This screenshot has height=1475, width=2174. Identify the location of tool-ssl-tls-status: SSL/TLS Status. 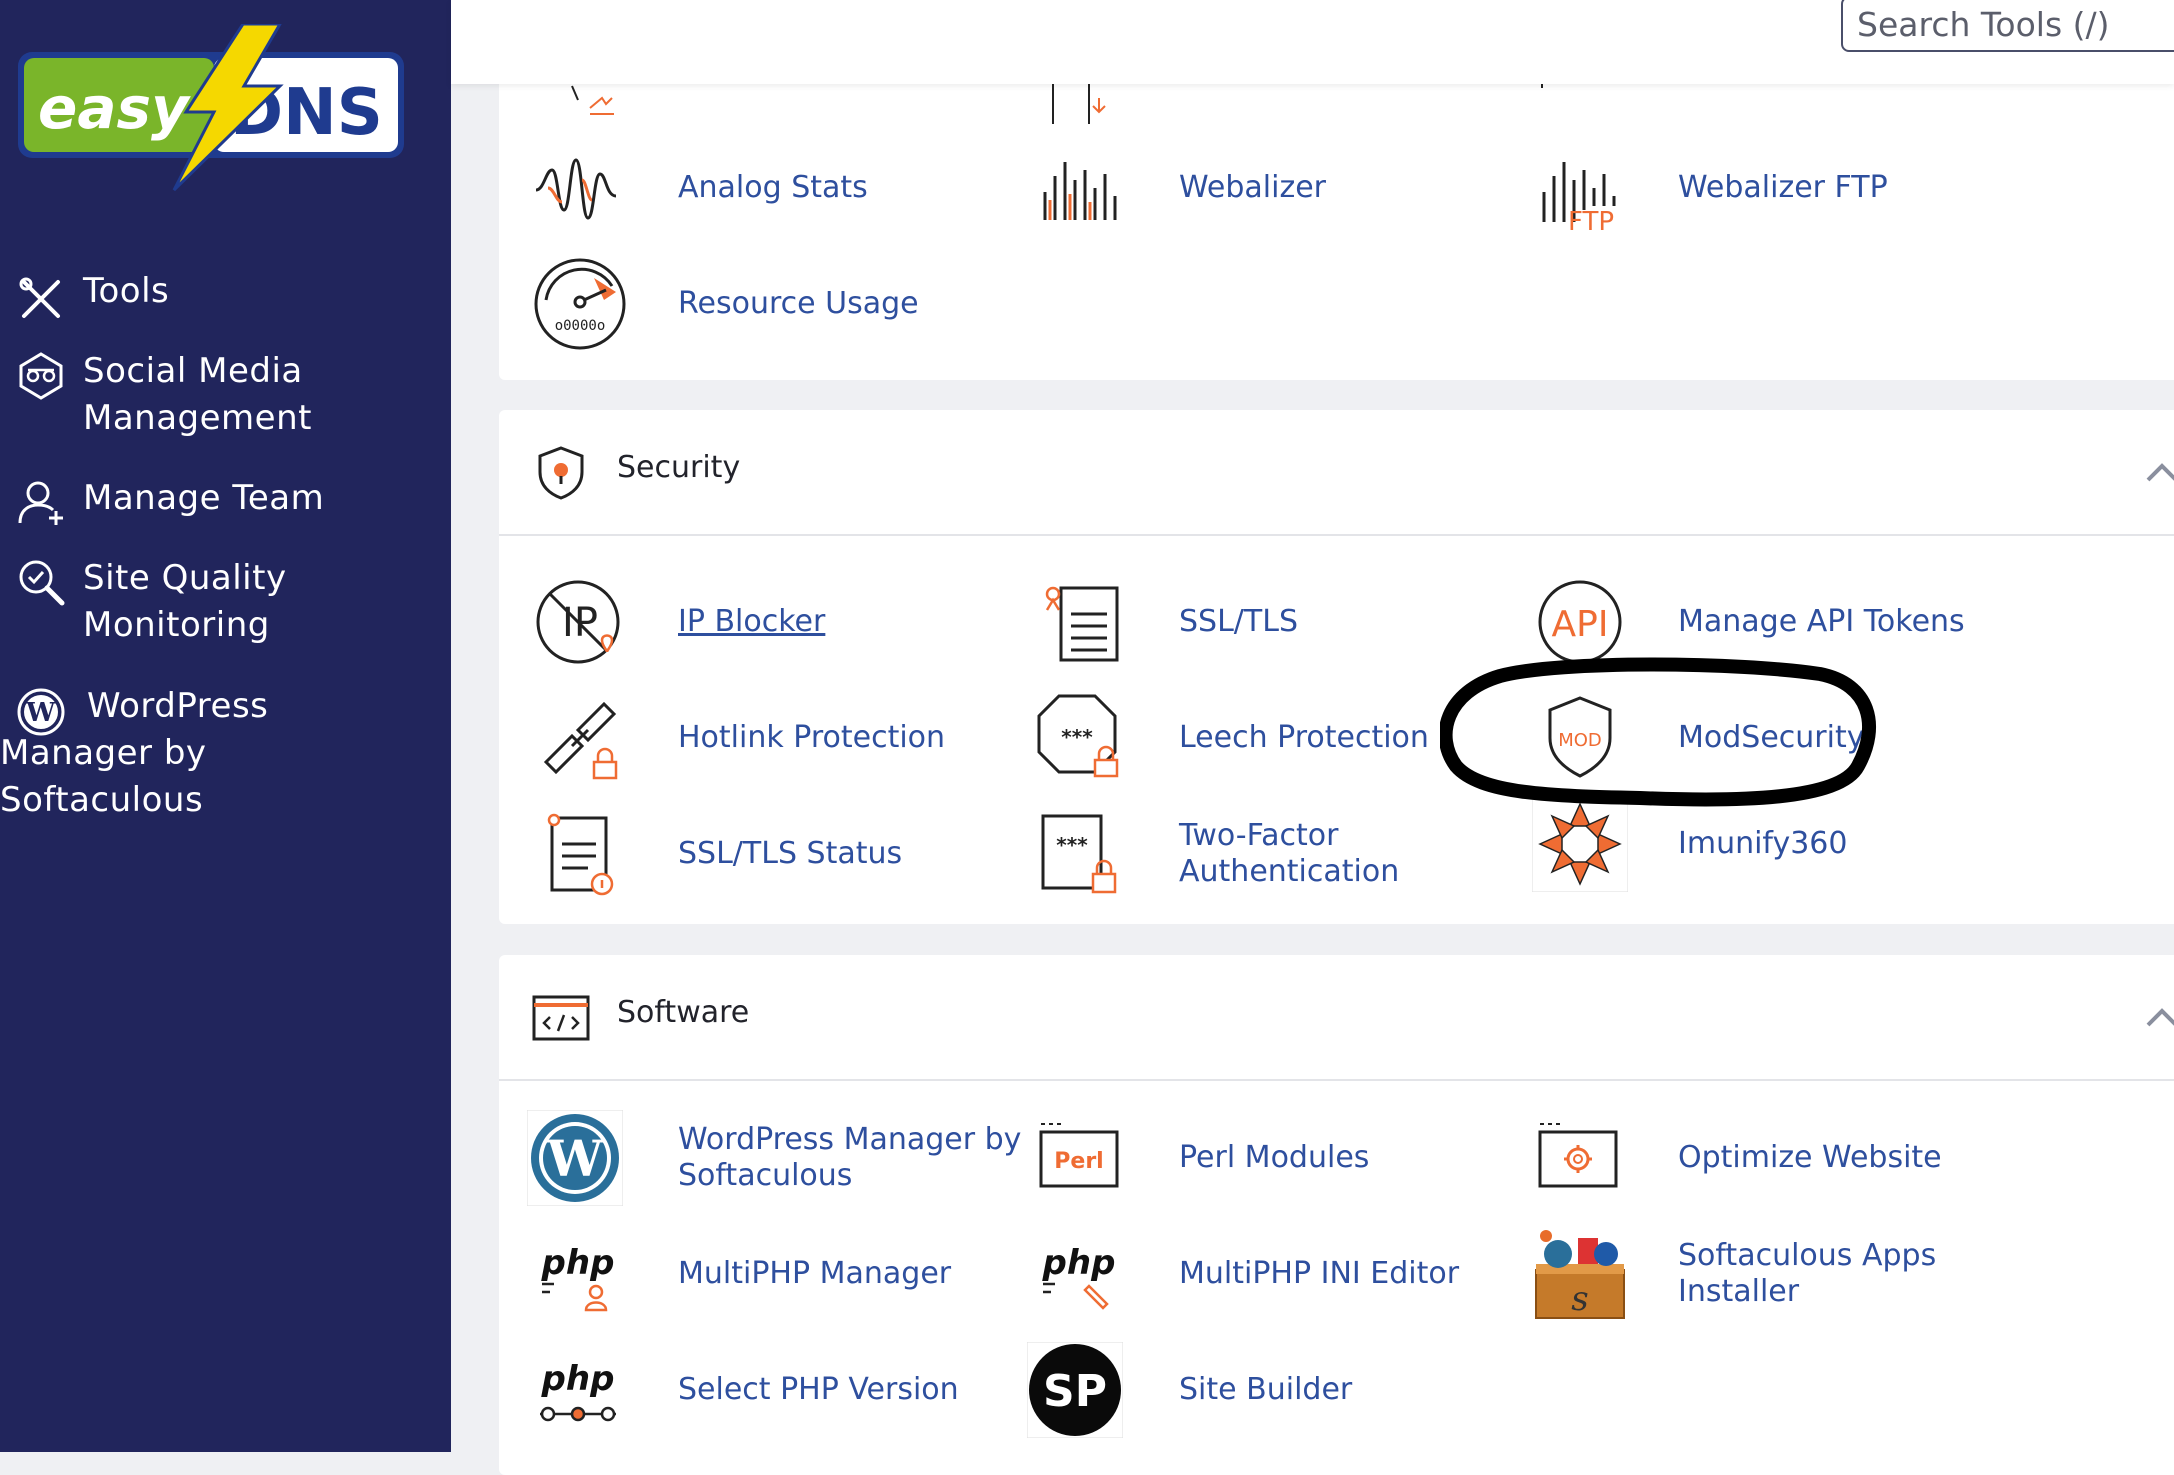
(782, 854).